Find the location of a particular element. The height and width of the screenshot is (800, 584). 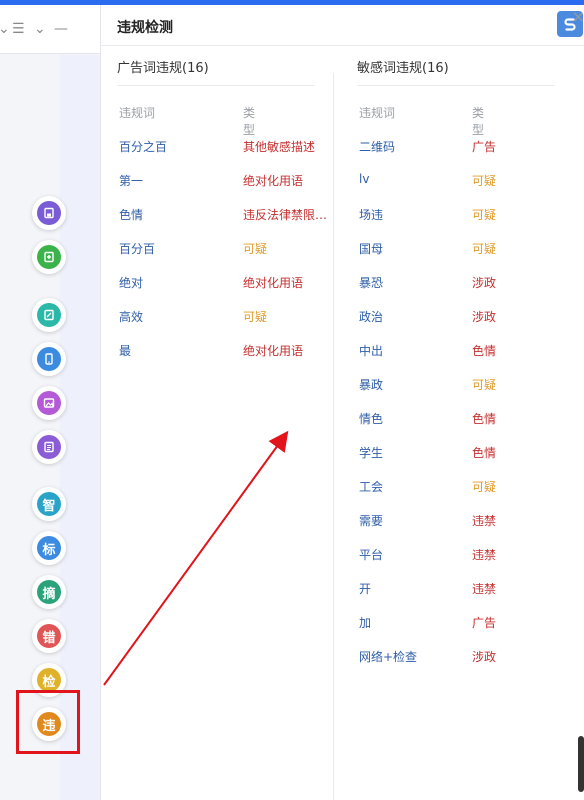

image-icon is located at coordinates (49, 403).